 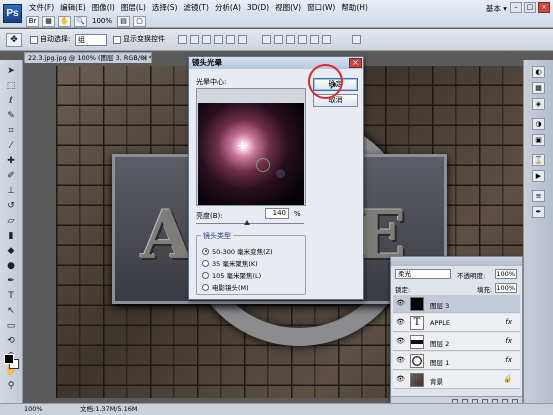 I want to click on menu-image: 图像(I), so click(x=103, y=8).